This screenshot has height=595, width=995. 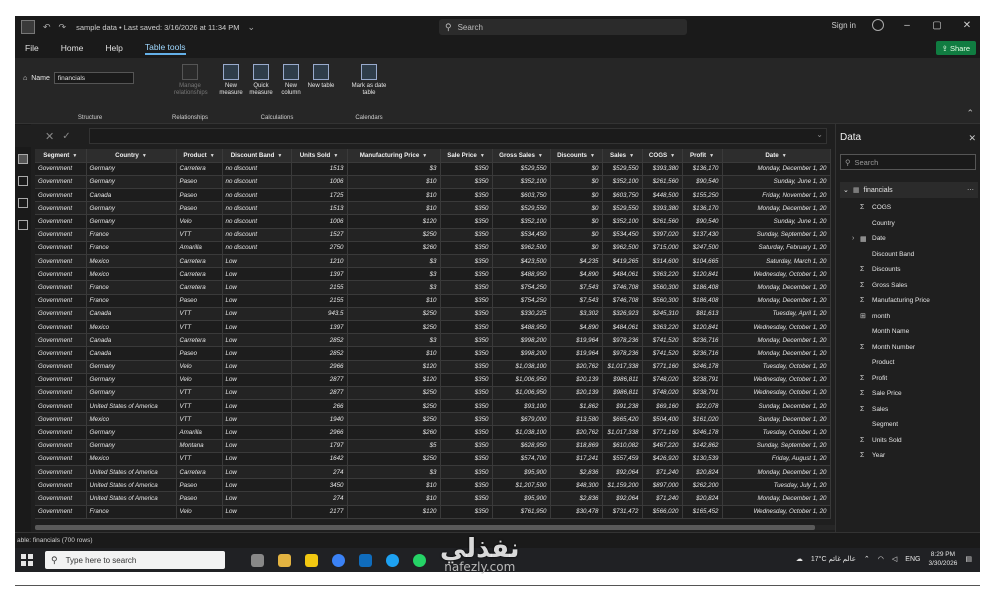 I want to click on commit-formula-icon: ✓, so click(x=66, y=136).